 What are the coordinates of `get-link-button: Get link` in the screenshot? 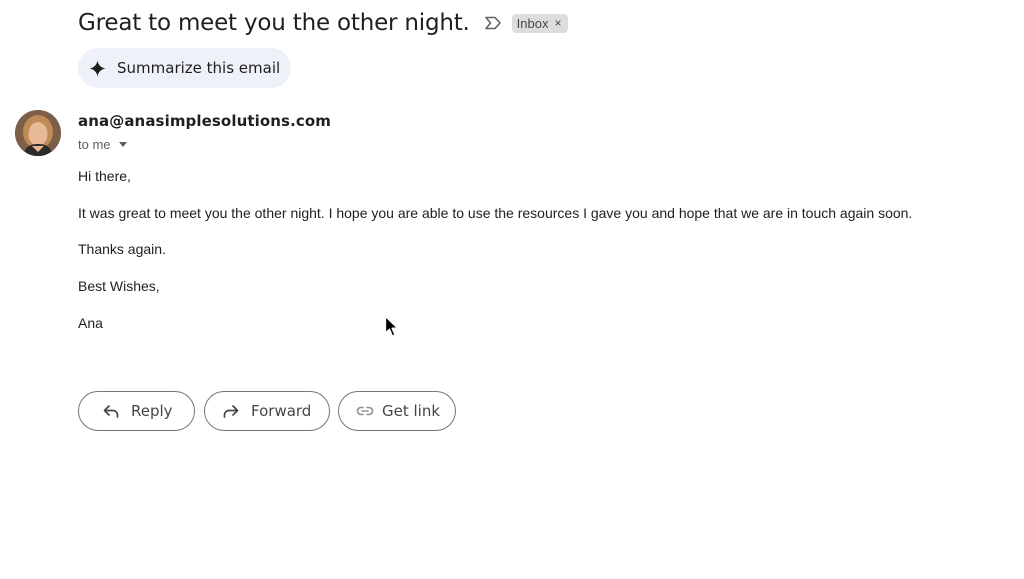 It's located at (397, 411).